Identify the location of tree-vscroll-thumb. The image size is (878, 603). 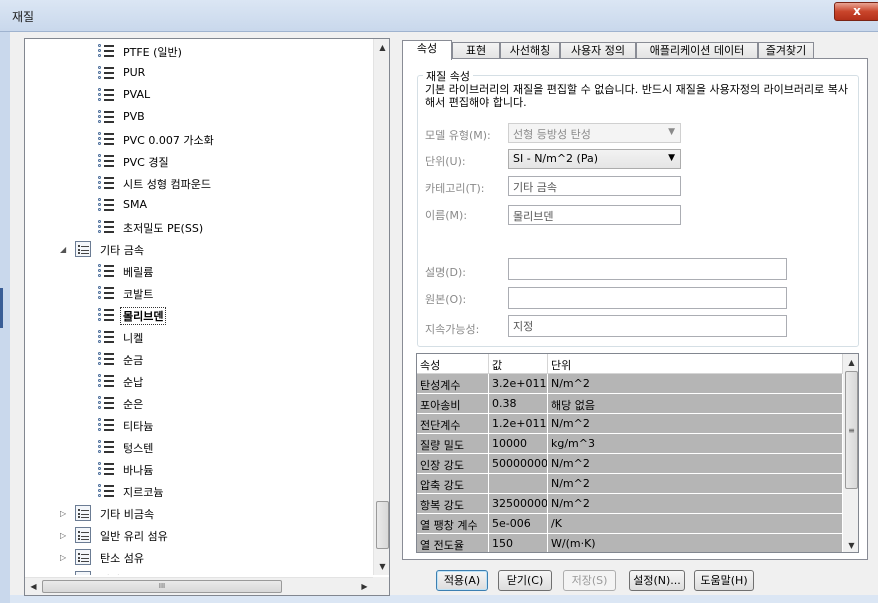
(382, 525).